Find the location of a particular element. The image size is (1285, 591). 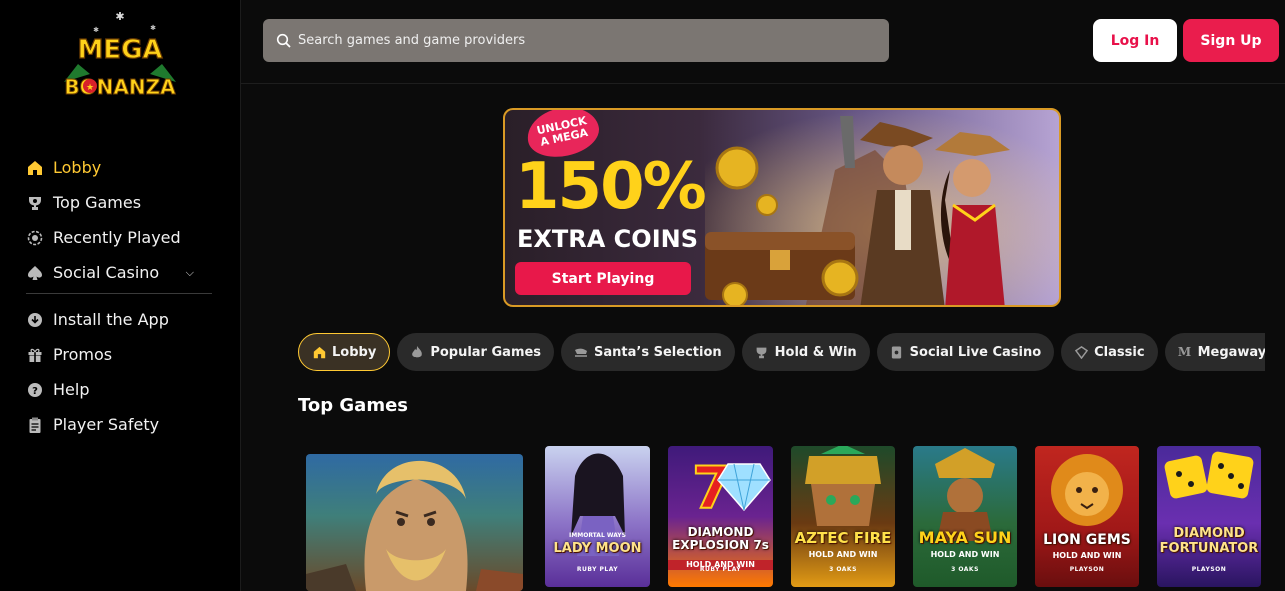

sidebar-item-install-app: Install the App is located at coordinates (119, 319).